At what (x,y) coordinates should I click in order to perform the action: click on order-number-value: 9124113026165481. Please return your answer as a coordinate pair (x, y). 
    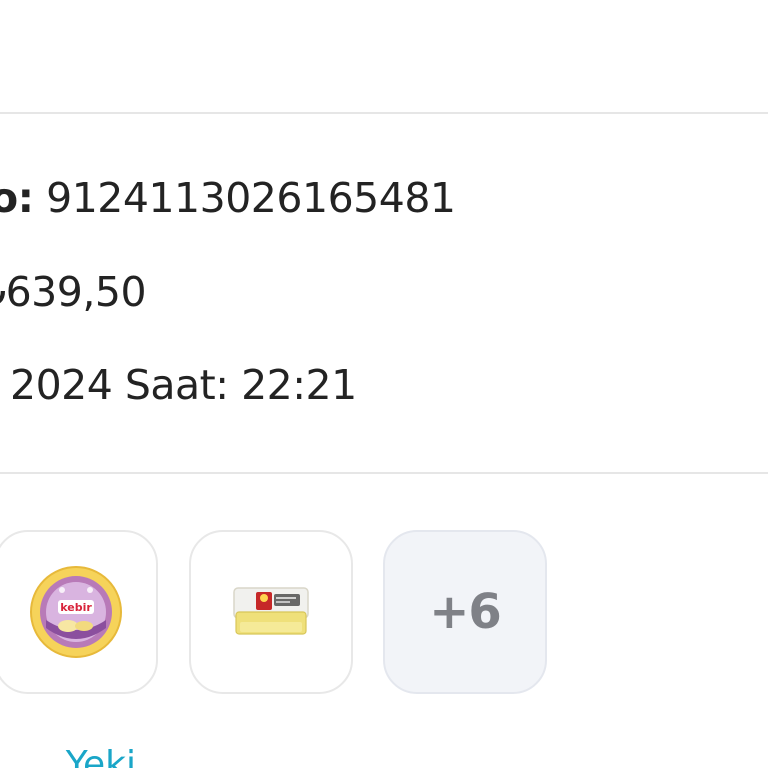
    Looking at the image, I should click on (251, 198).